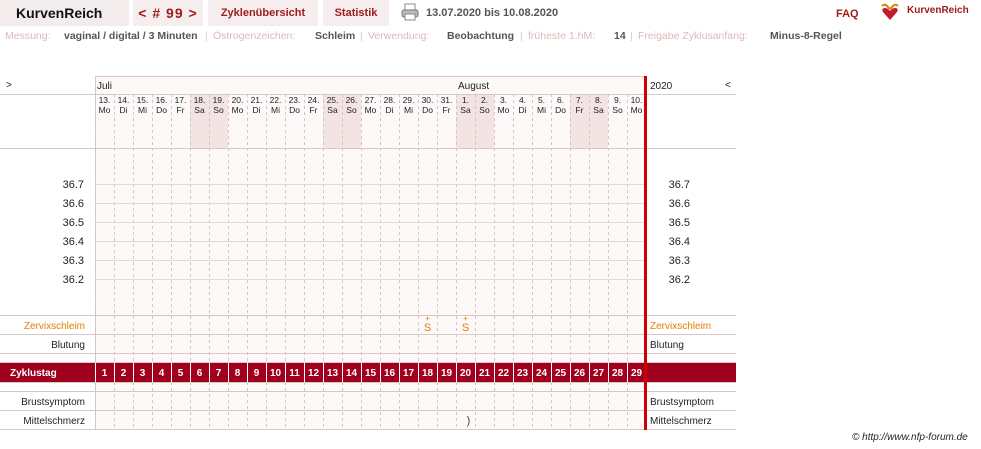 The width and height of the screenshot is (981, 449). I want to click on cycle-day-number: 13, so click(333, 373).